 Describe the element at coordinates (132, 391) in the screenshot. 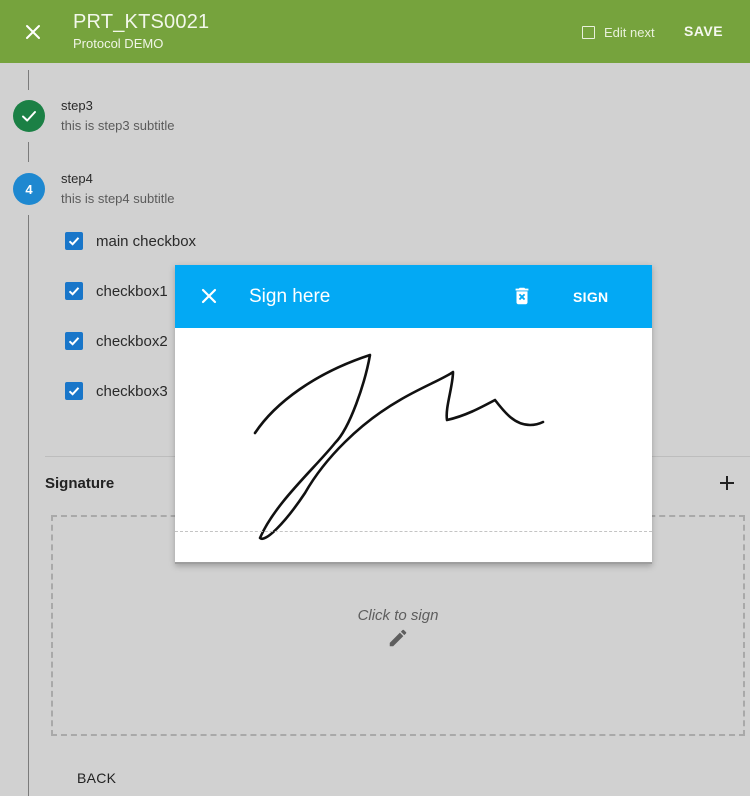

I see `checkbox-label: checkbox3` at that location.